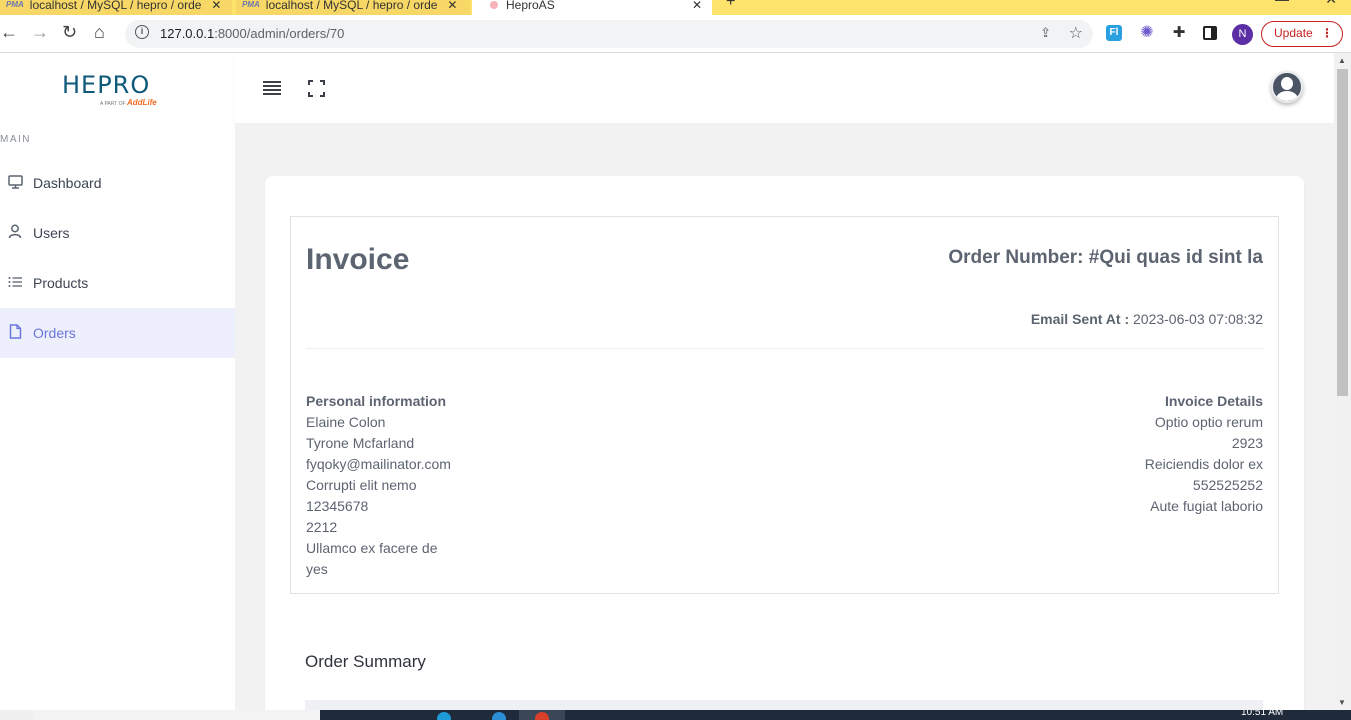  What do you see at coordinates (1227, 485) in the screenshot?
I see `invoice-details-line: 552525252` at bounding box center [1227, 485].